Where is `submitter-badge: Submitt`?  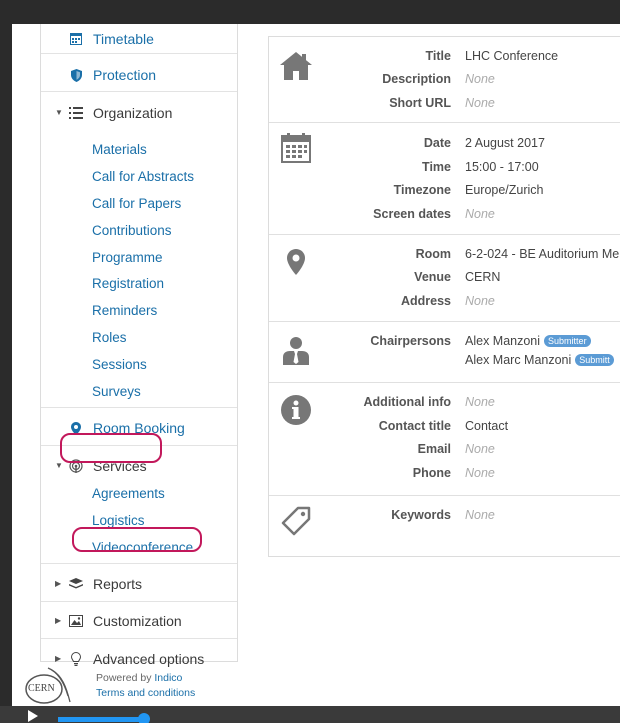 submitter-badge: Submitt is located at coordinates (594, 360).